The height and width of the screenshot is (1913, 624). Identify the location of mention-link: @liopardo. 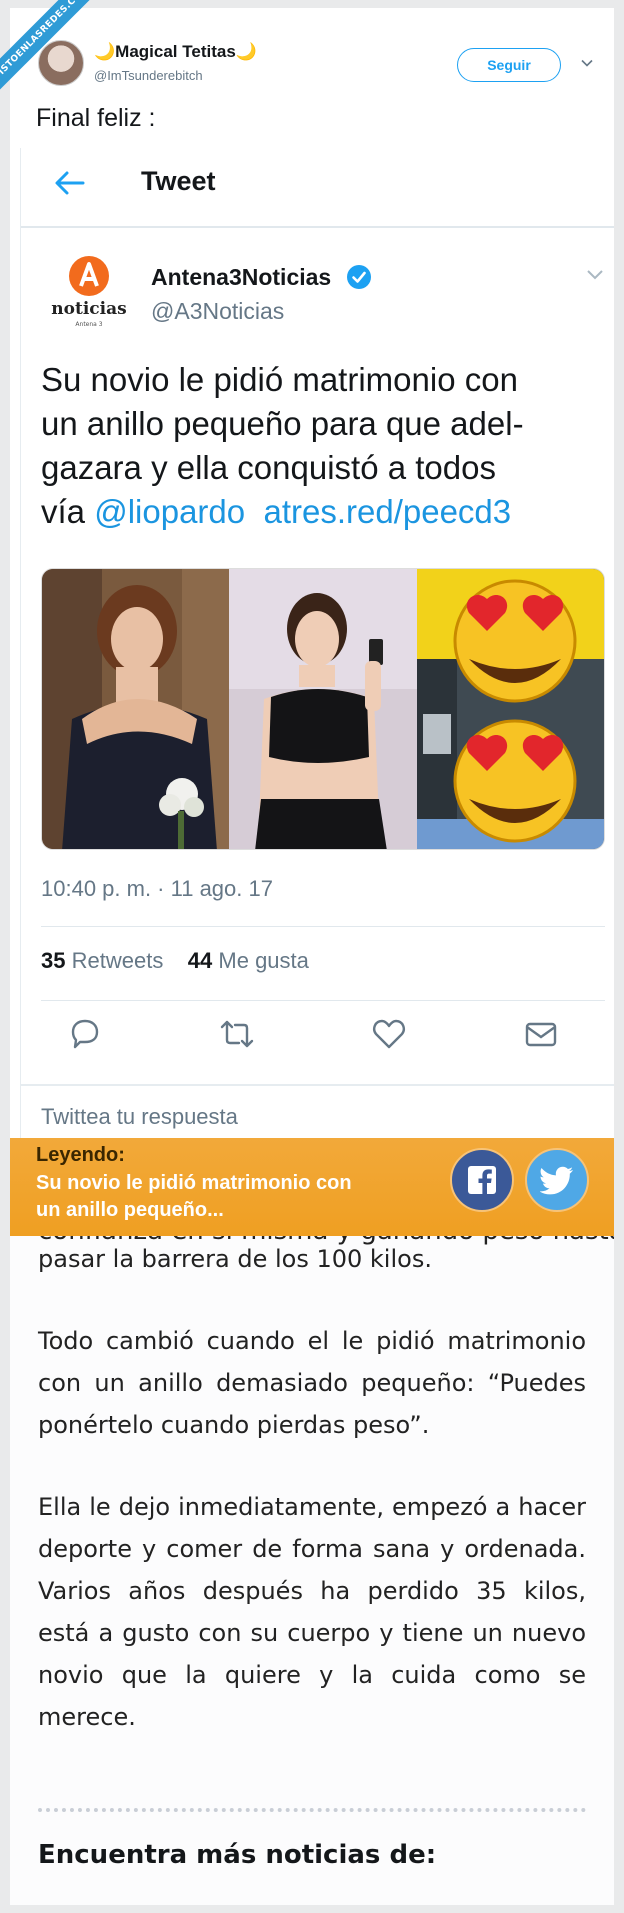
(169, 511).